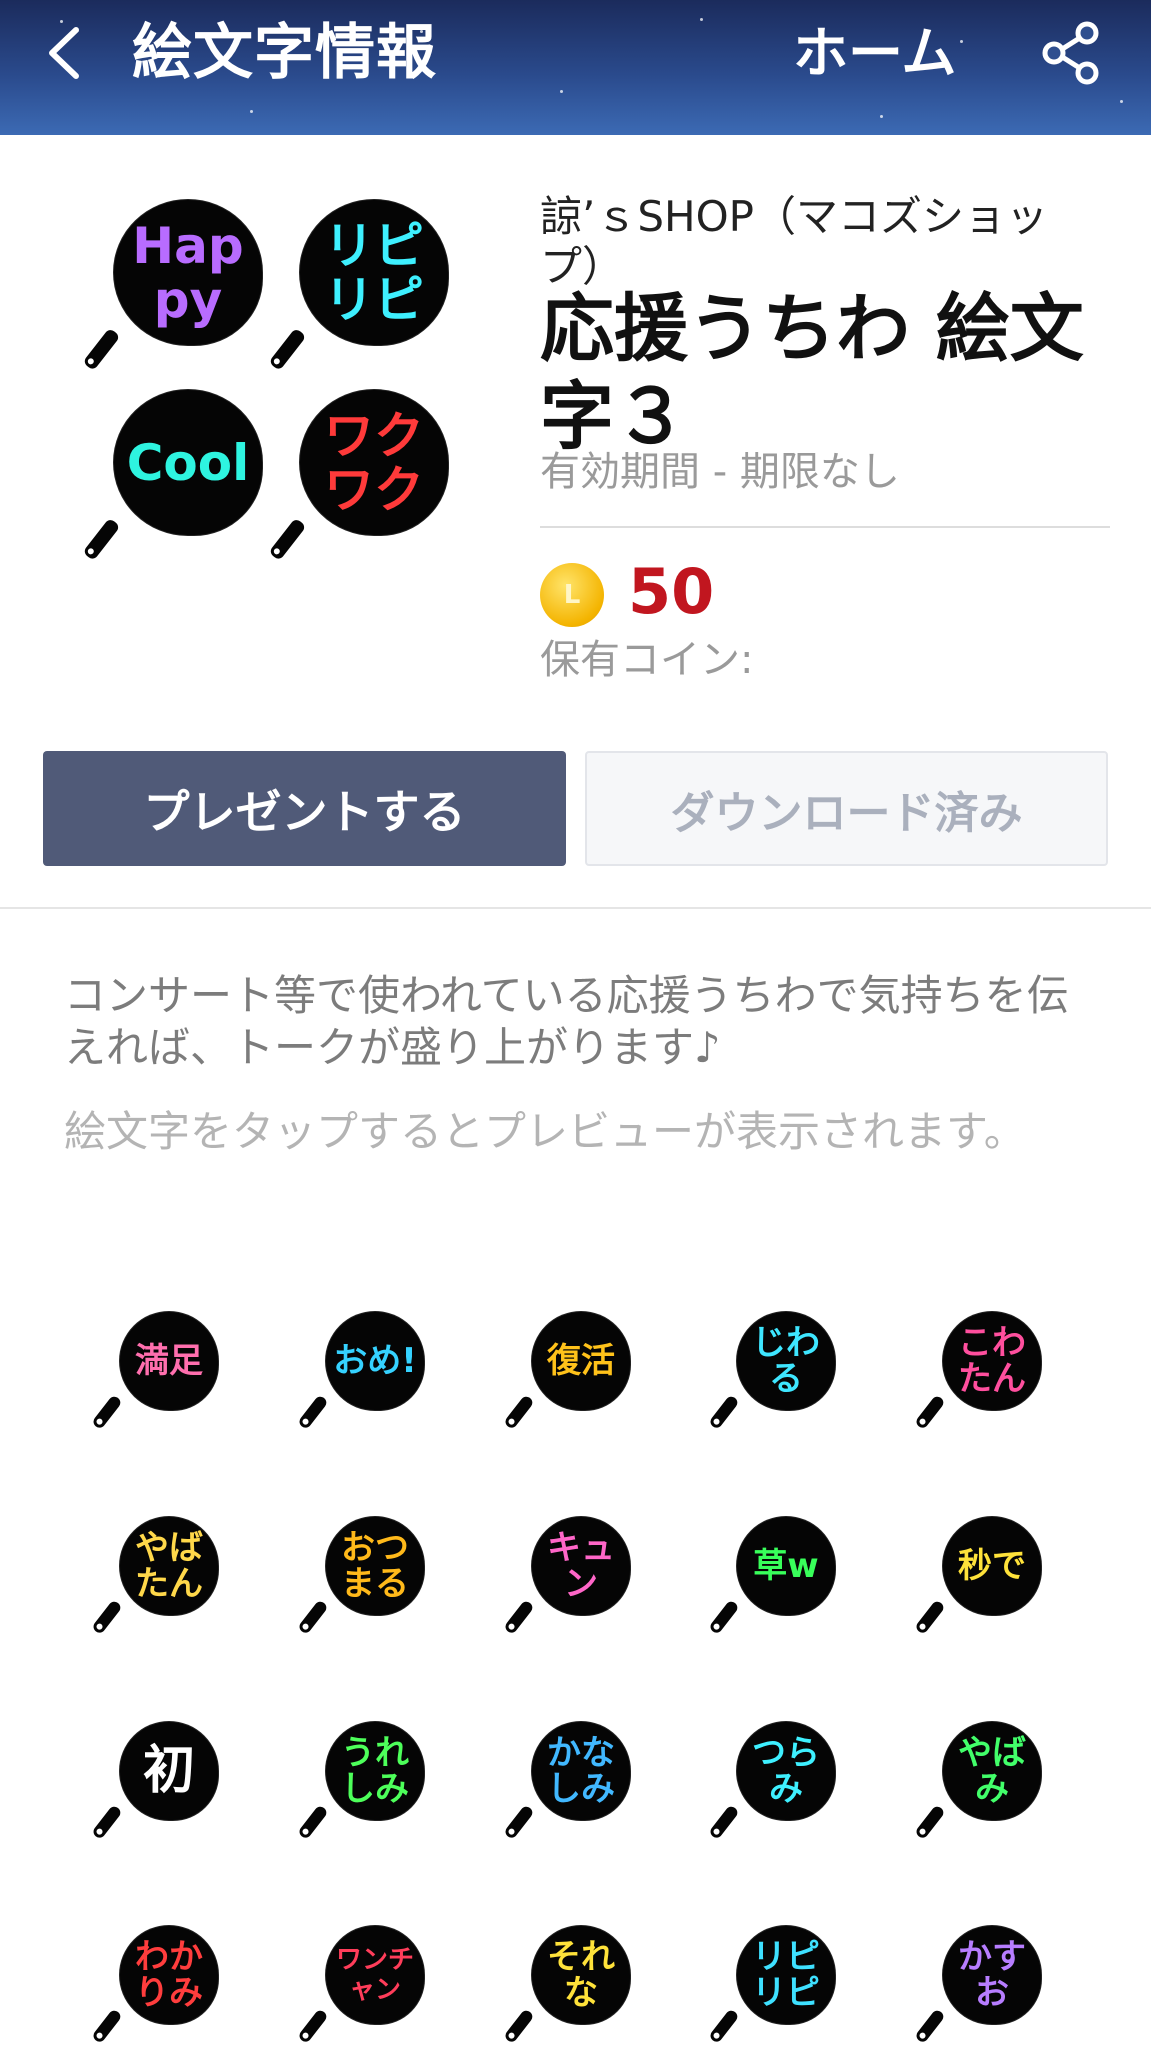  What do you see at coordinates (992, 1975) in the screenshot?
I see `emoji-label: かすお` at bounding box center [992, 1975].